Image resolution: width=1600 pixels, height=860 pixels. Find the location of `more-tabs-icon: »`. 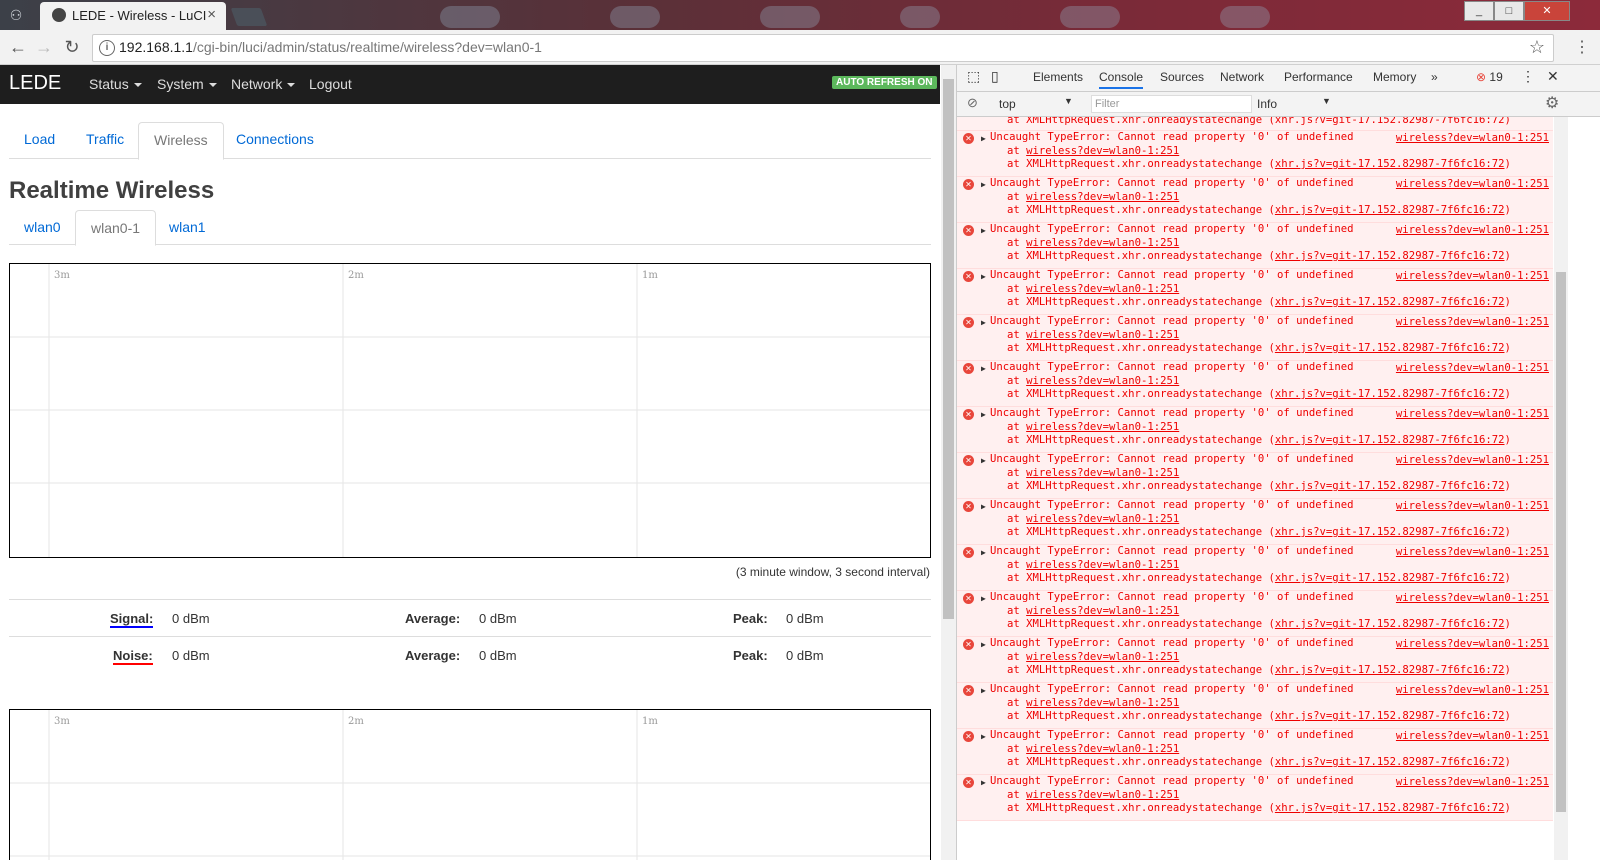

more-tabs-icon: » is located at coordinates (1434, 77).